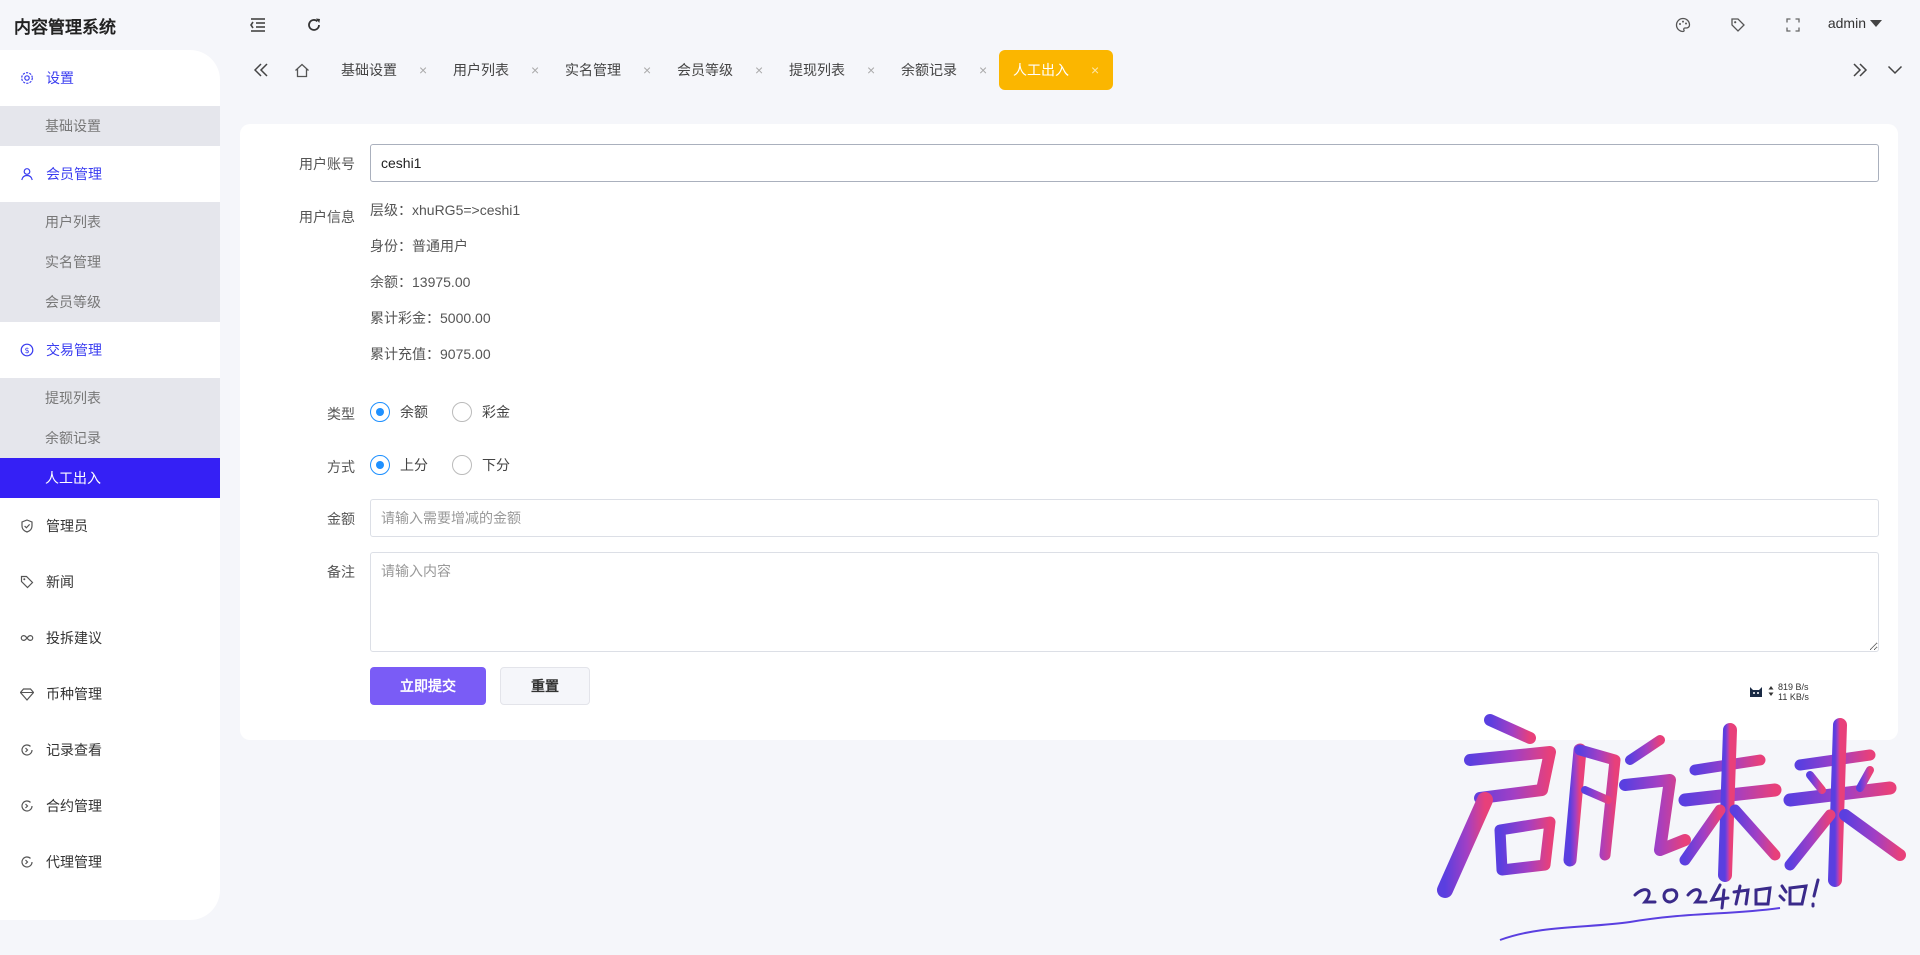 This screenshot has width=1920, height=955. What do you see at coordinates (705, 70) in the screenshot?
I see `tab-label: 会员等级` at bounding box center [705, 70].